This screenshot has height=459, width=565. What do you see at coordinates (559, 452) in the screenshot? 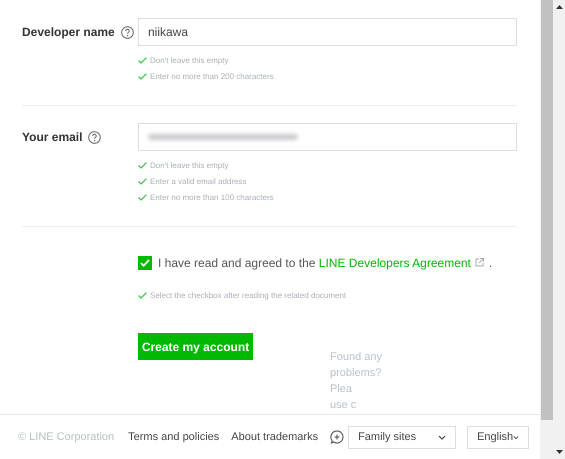
I see `scroll-down-icon` at bounding box center [559, 452].